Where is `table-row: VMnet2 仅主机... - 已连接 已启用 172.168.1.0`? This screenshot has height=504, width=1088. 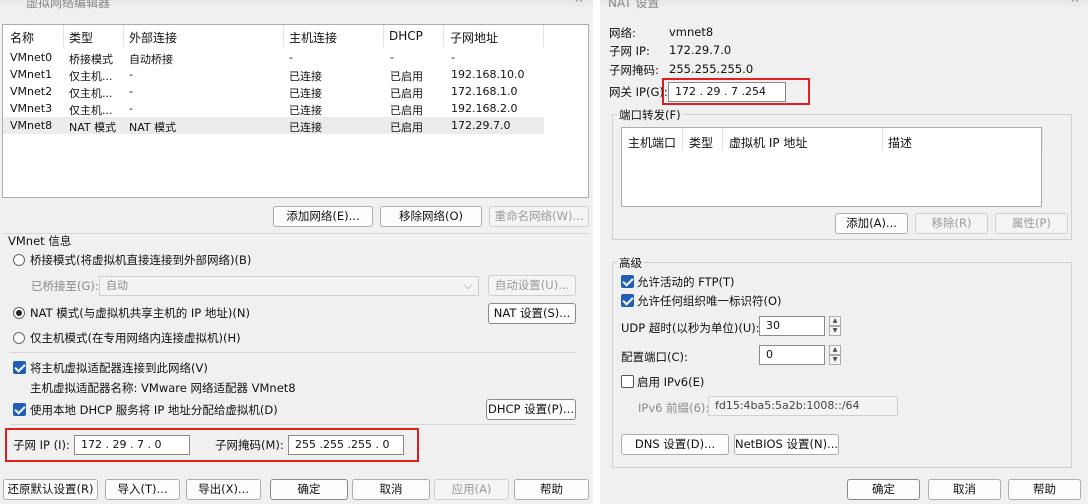 table-row: VMnet2 仅主机... - 已连接 已启用 172.168.1.0 is located at coordinates (273, 91).